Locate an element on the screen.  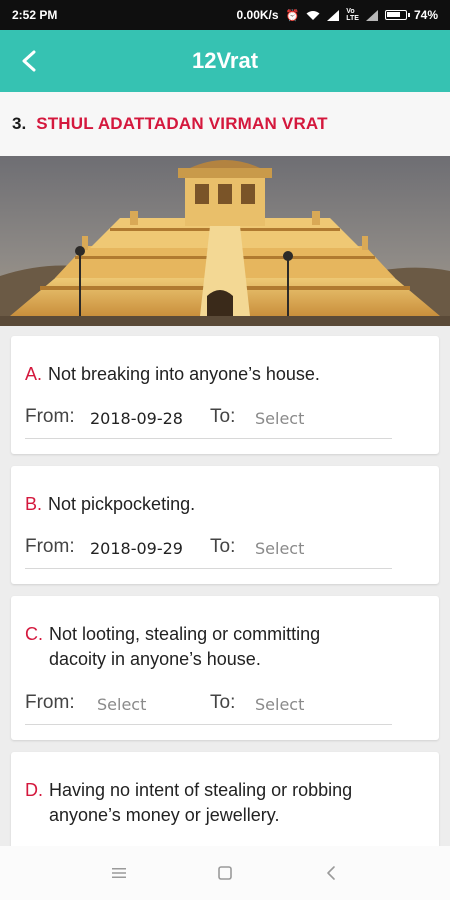
vow-text: A. Not breaking into anyone’s house. is located at coordinates (225, 374).